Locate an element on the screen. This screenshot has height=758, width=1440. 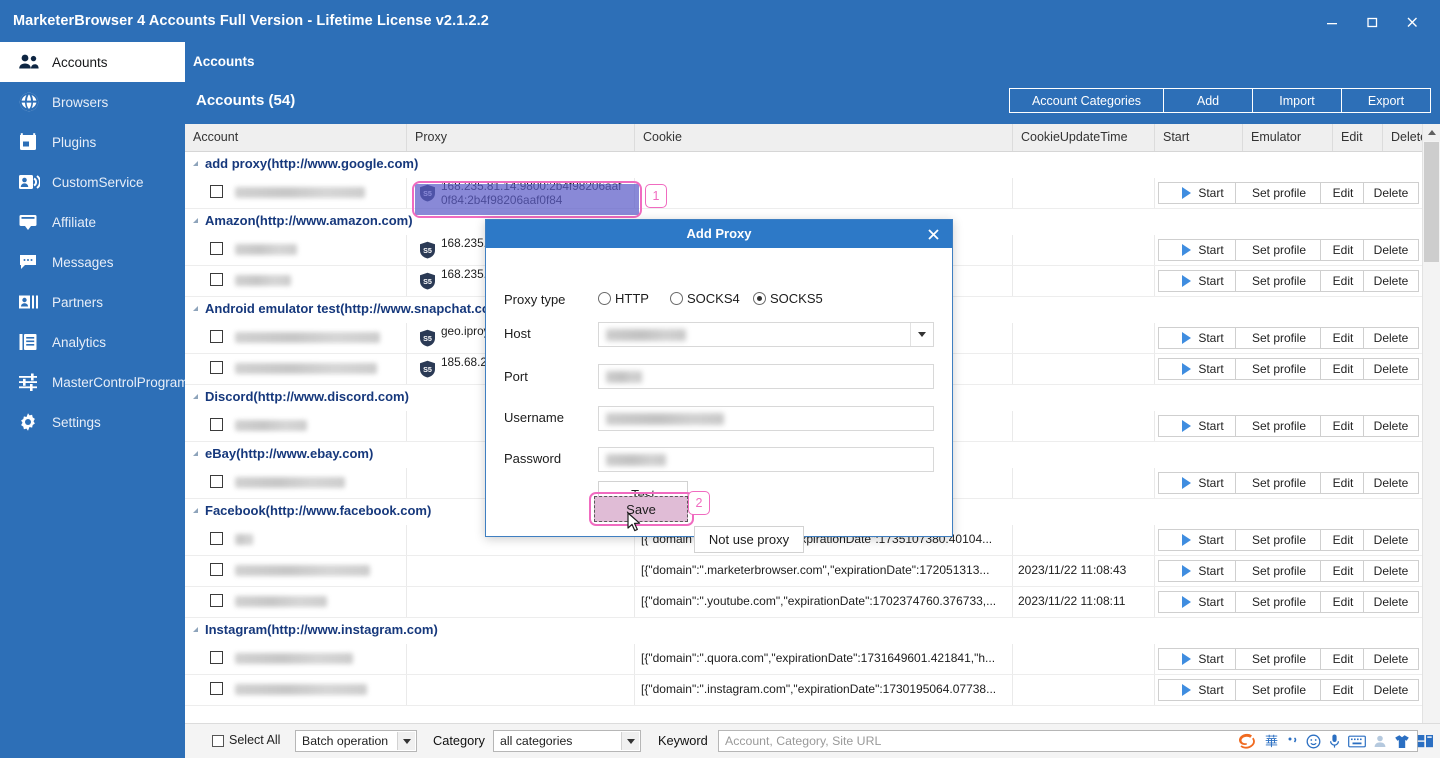
export-button: Export is located at coordinates (1386, 100).